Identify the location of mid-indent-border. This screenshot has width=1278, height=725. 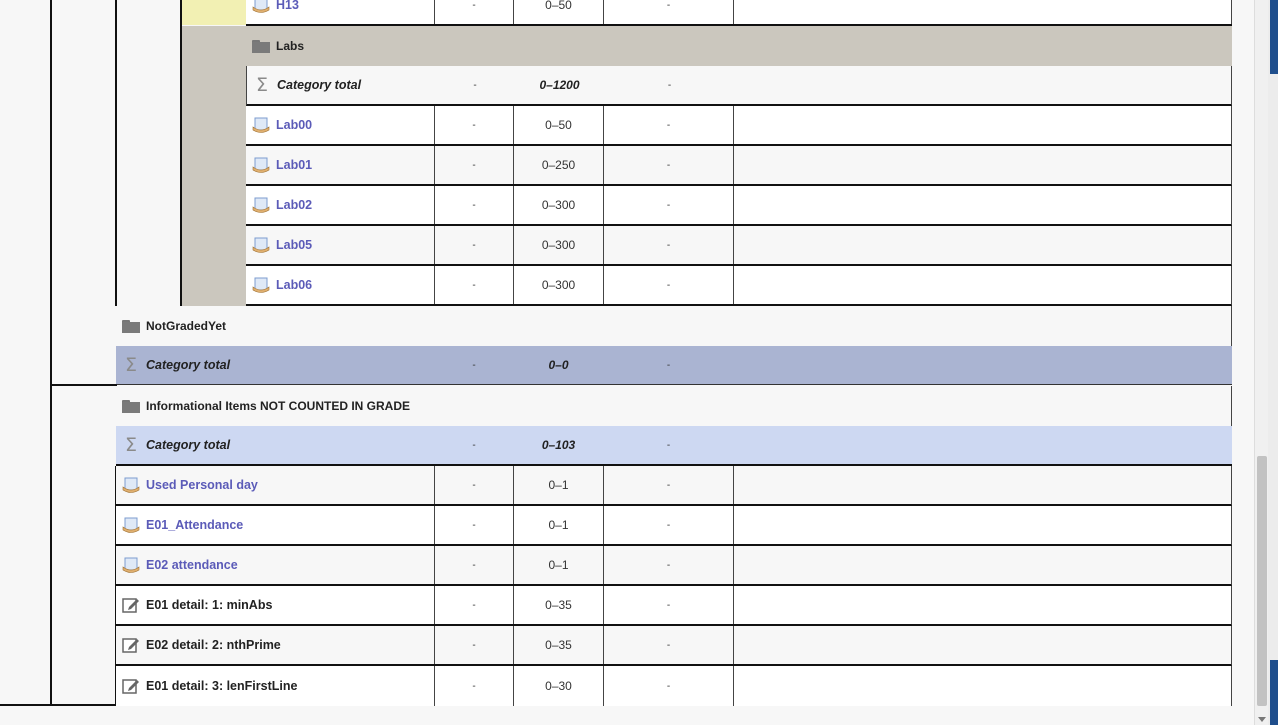
(116, 153).